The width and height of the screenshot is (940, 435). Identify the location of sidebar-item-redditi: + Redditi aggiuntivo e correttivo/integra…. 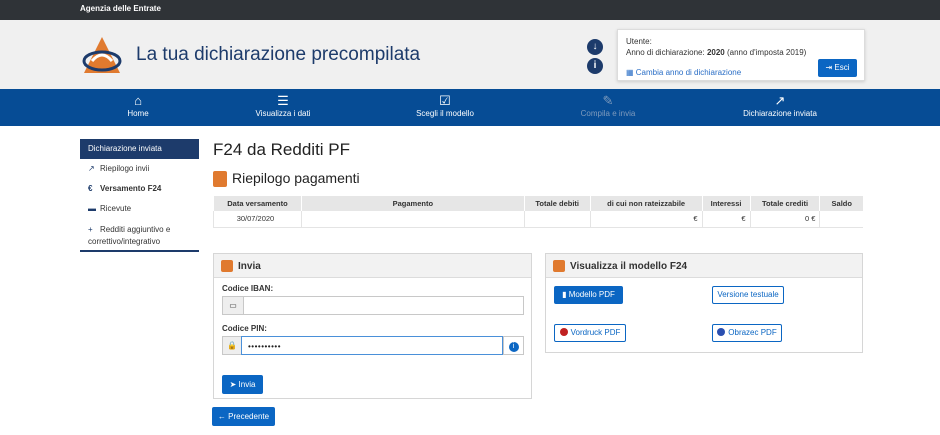
(139, 233).